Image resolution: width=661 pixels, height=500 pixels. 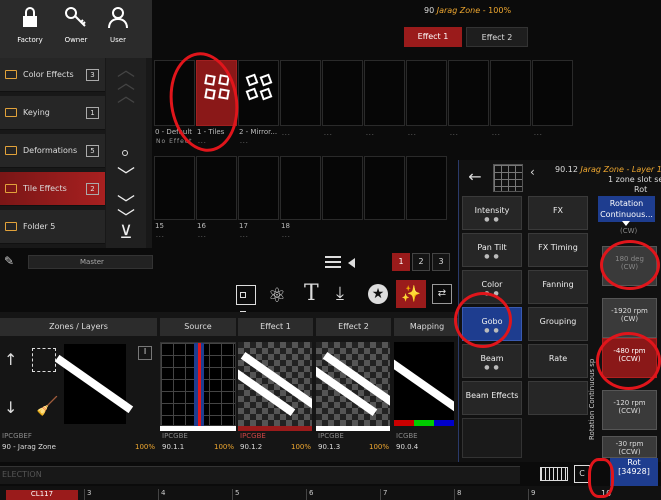 I want to click on folder-item: Color Effects 3, so click(x=52, y=75).